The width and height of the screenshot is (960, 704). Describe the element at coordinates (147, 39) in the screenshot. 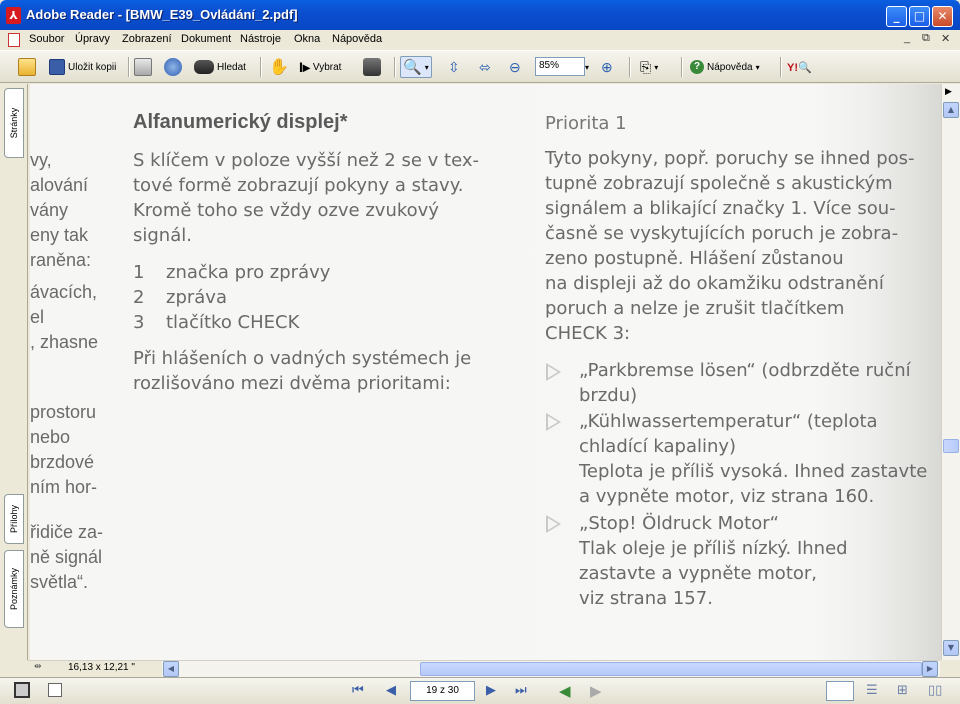

I see `menu-zobrazeni: Zobrazení` at that location.